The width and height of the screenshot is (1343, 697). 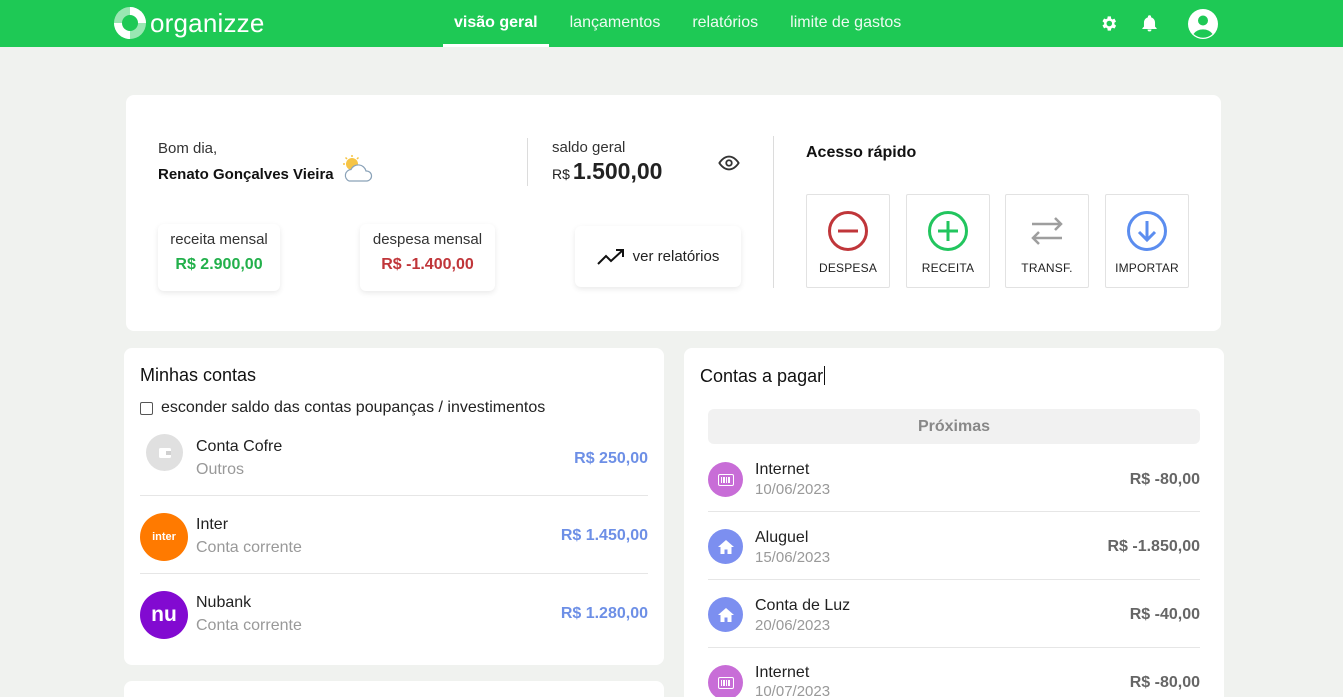 I want to click on eye-icon, so click(x=729, y=163).